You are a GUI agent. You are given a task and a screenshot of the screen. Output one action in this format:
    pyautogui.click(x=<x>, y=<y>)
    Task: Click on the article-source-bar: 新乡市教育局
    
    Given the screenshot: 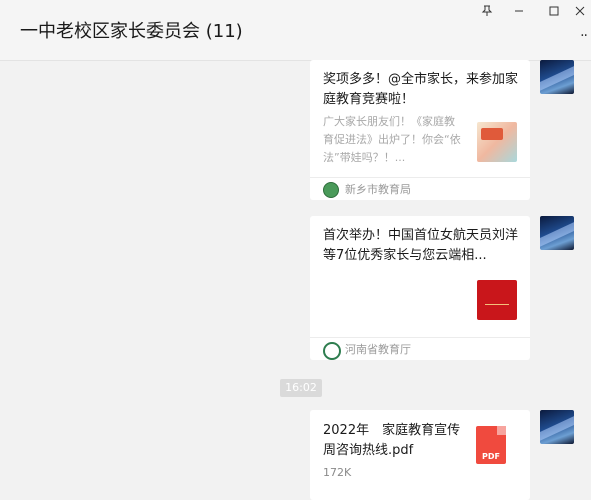 What is the action you would take?
    pyautogui.click(x=420, y=188)
    